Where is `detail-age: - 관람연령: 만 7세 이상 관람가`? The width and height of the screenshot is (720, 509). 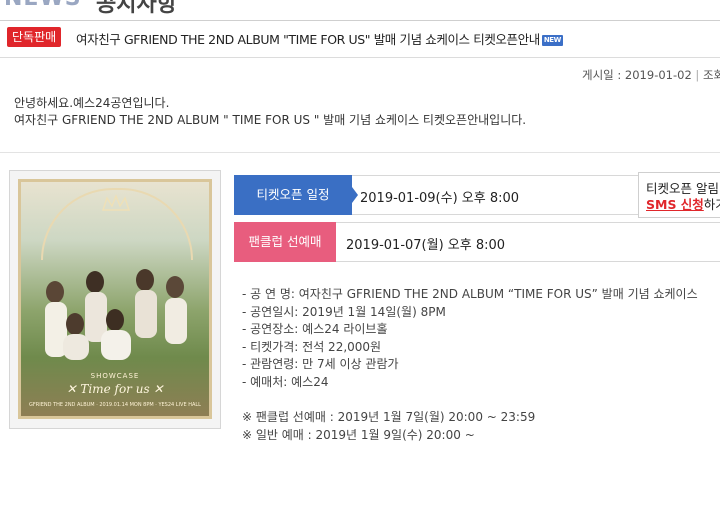 detail-age: - 관람연령: 만 7세 이상 관람가 is located at coordinates (320, 364).